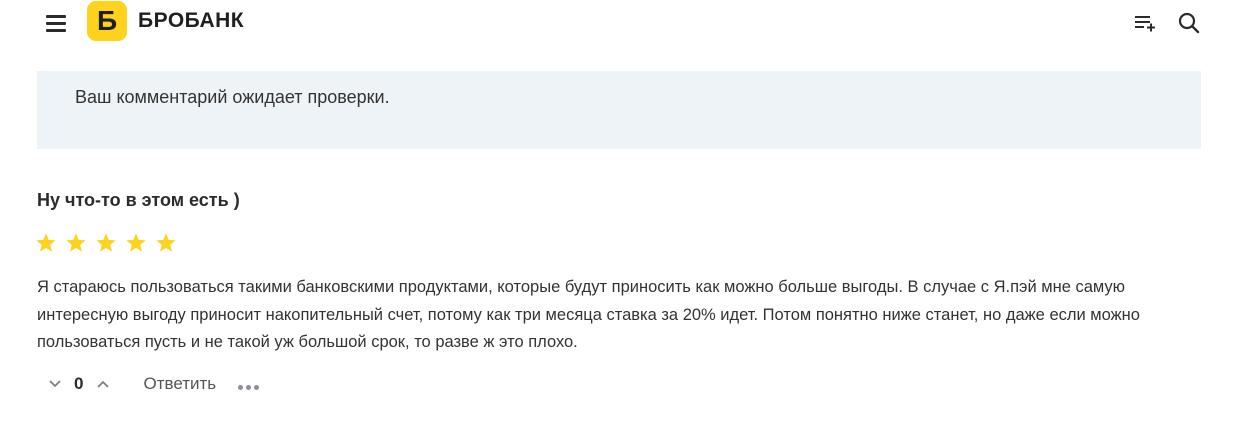 This screenshot has width=1239, height=427. I want to click on logo-badge: Б, so click(107, 21).